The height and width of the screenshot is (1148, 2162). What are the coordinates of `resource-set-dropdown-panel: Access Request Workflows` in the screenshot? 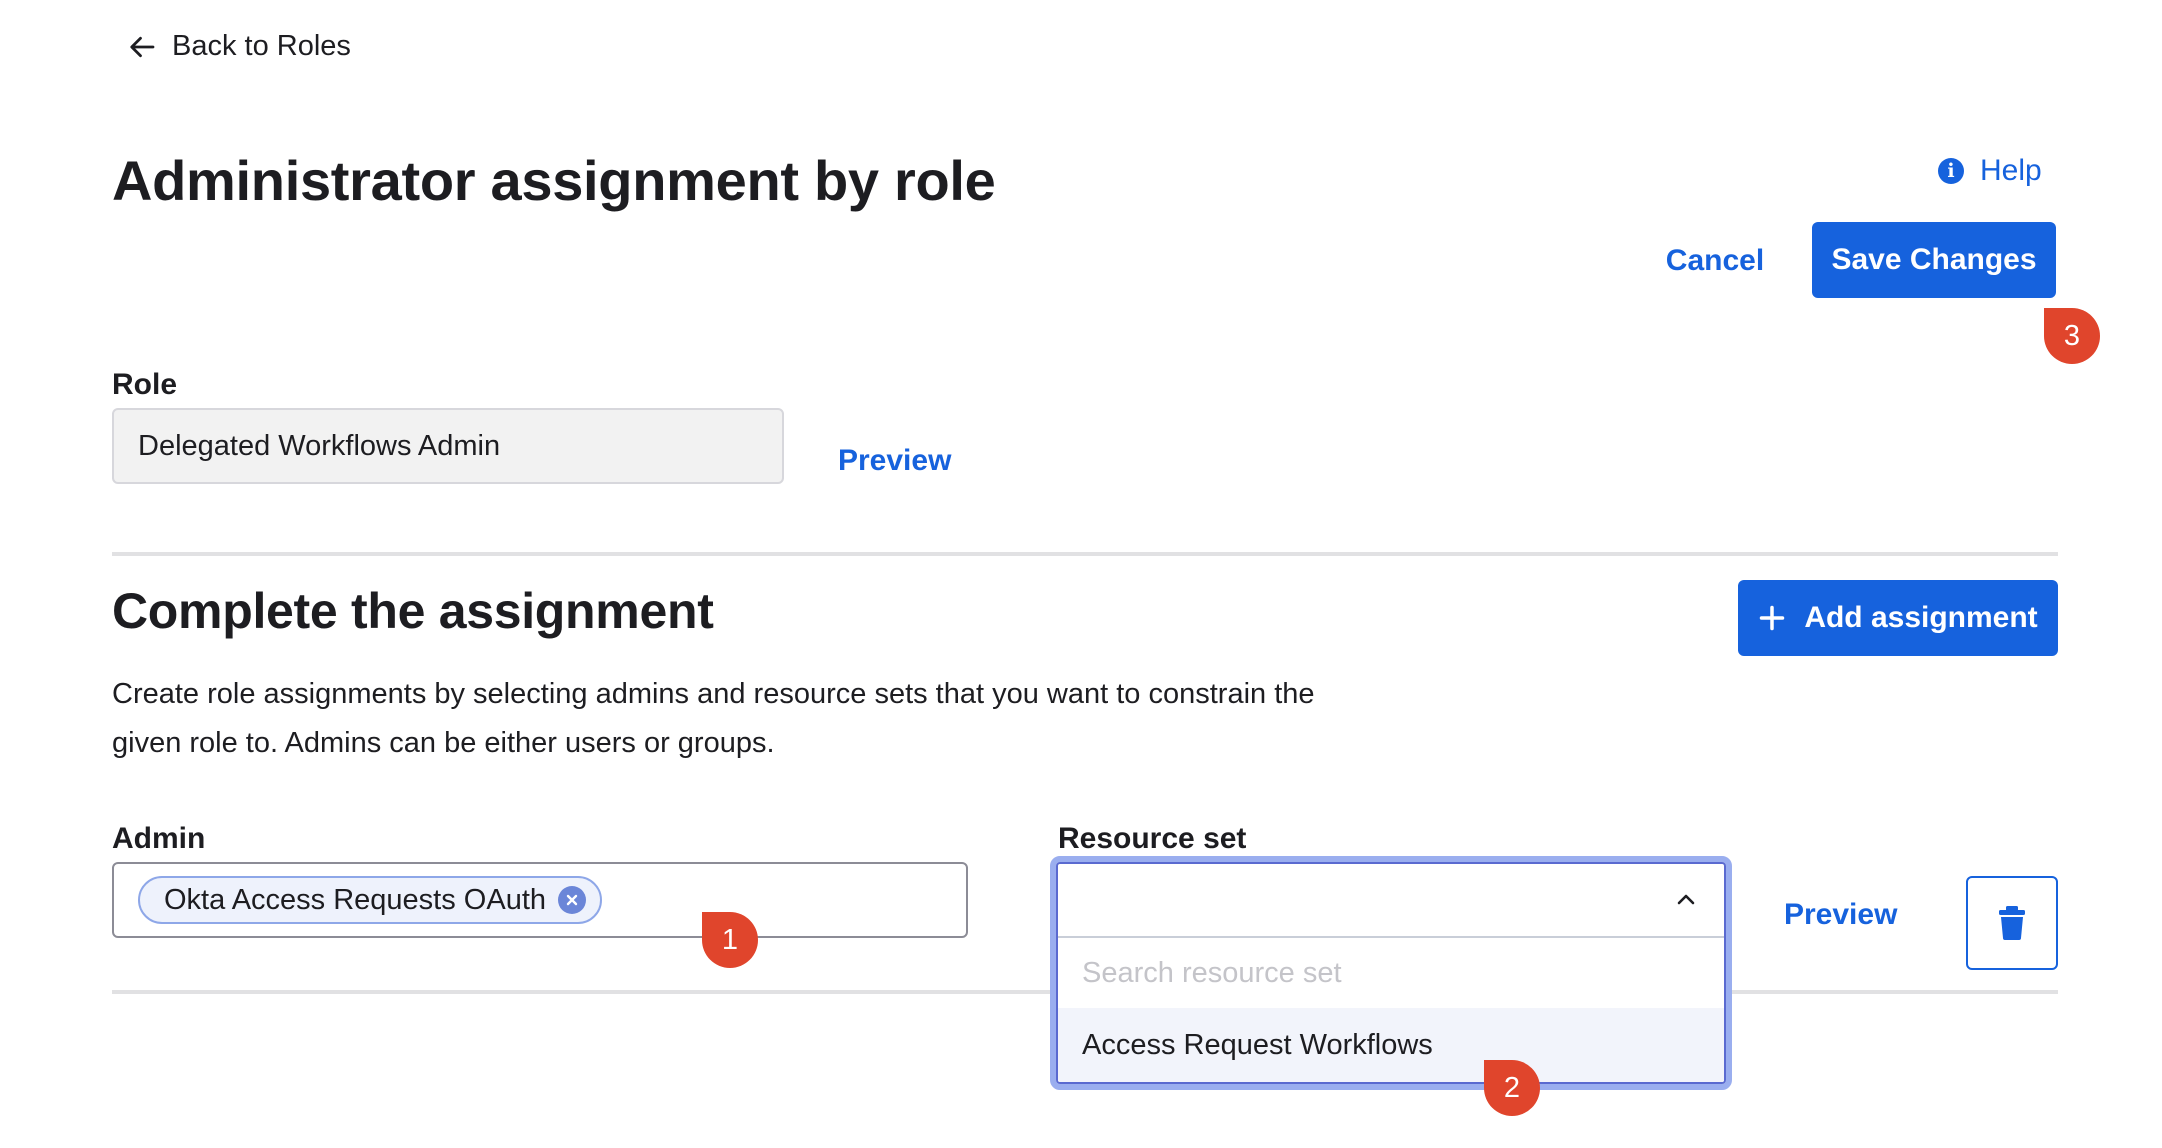 It's located at (1391, 973).